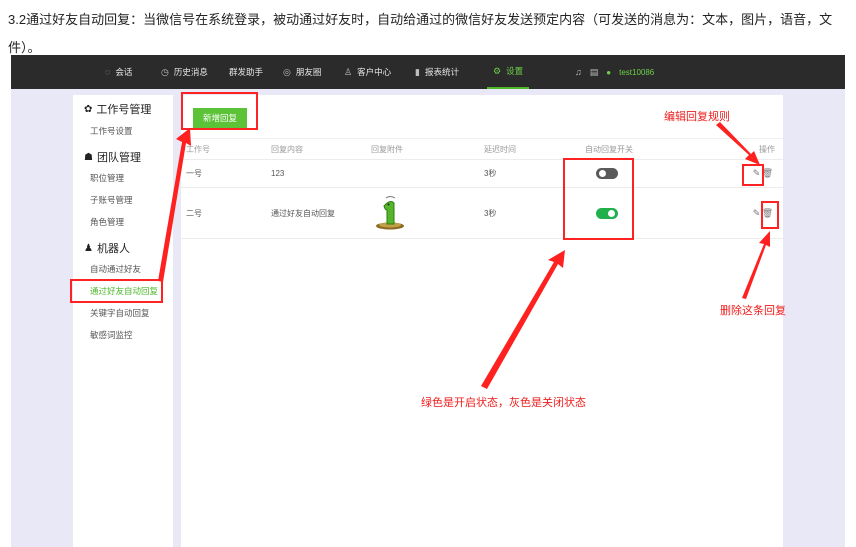 The width and height of the screenshot is (856, 547). Describe the element at coordinates (756, 265) in the screenshot. I see `annotation-arrow-delete` at that location.